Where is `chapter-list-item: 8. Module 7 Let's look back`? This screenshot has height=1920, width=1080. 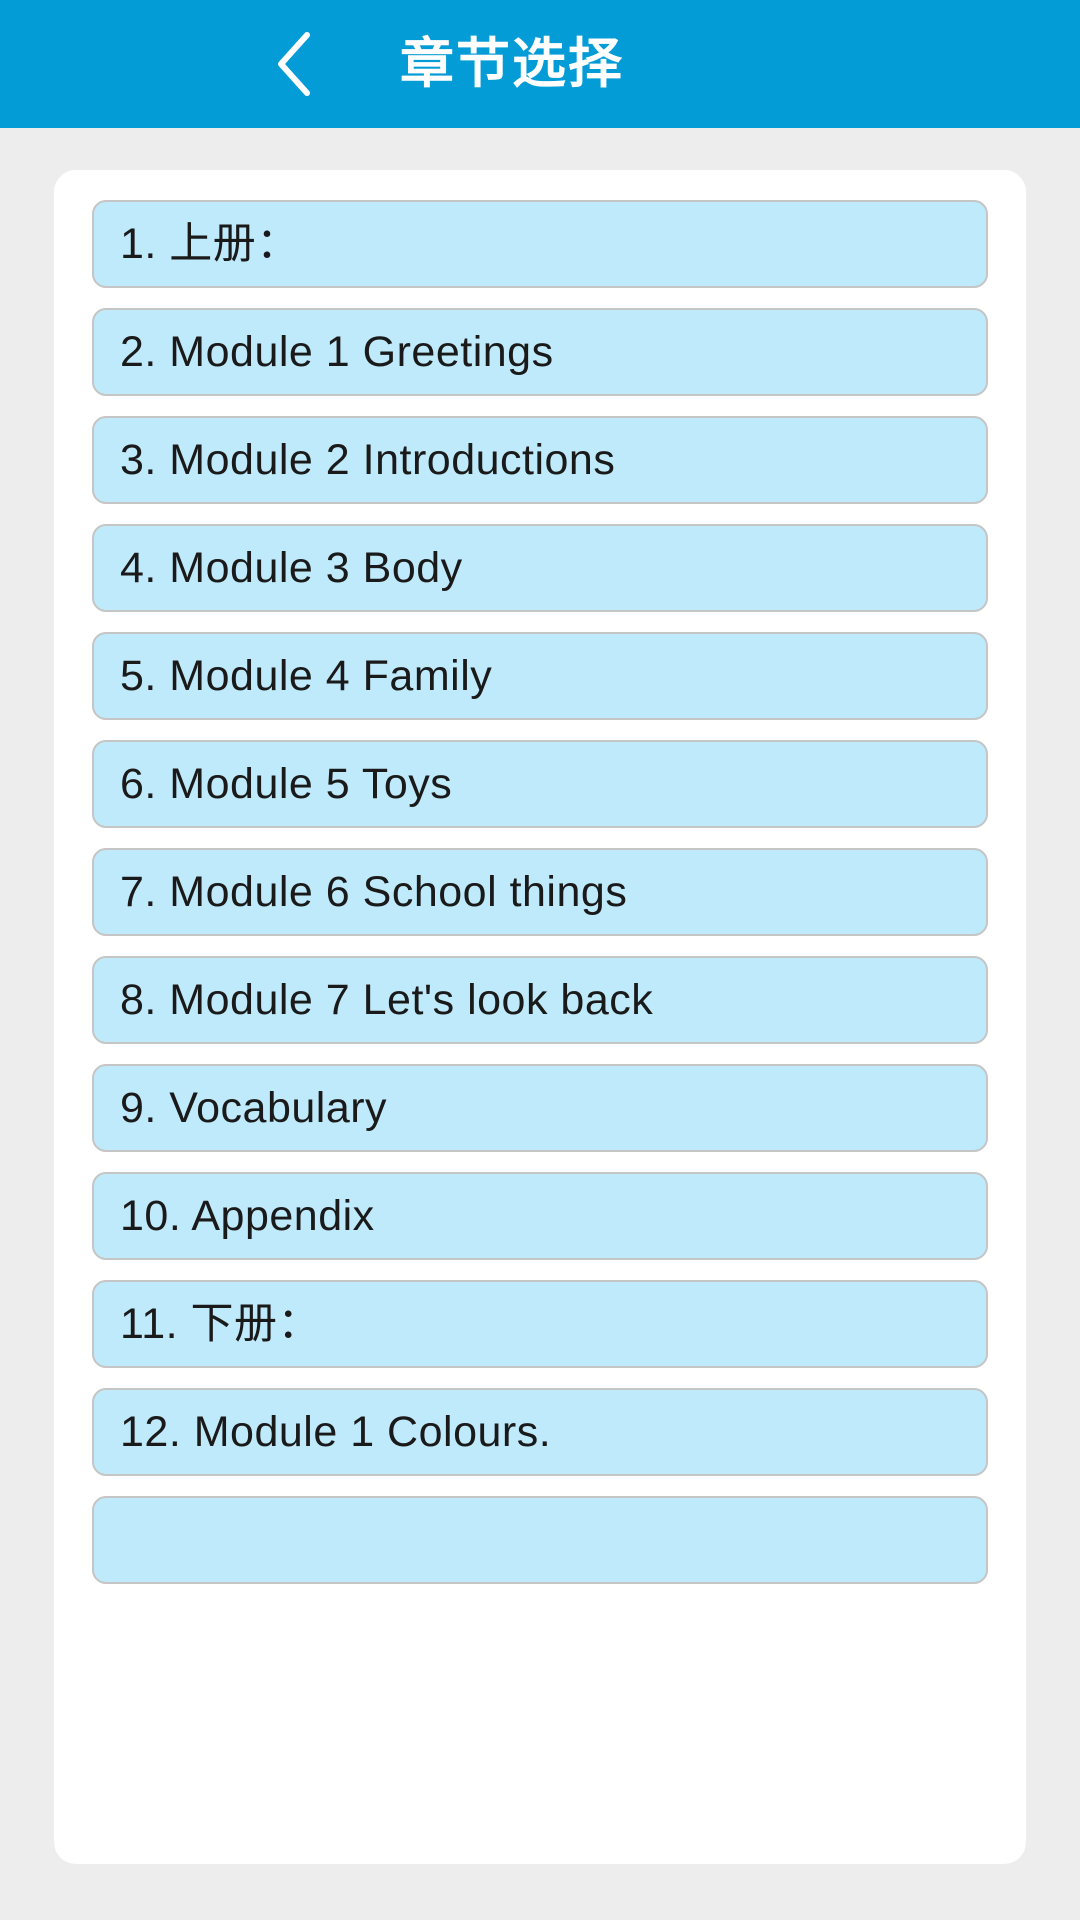 chapter-list-item: 8. Module 7 Let's look back is located at coordinates (540, 1000).